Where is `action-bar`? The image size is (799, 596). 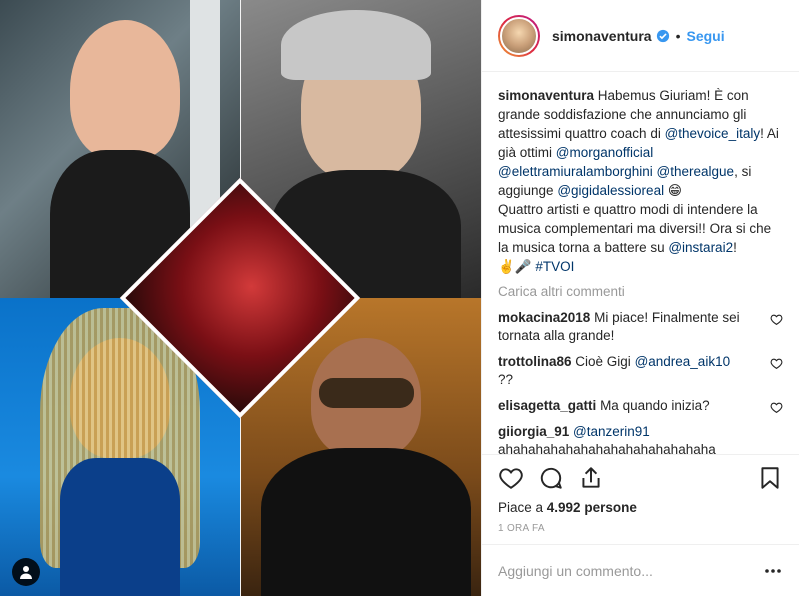
action-bar is located at coordinates (640, 477).